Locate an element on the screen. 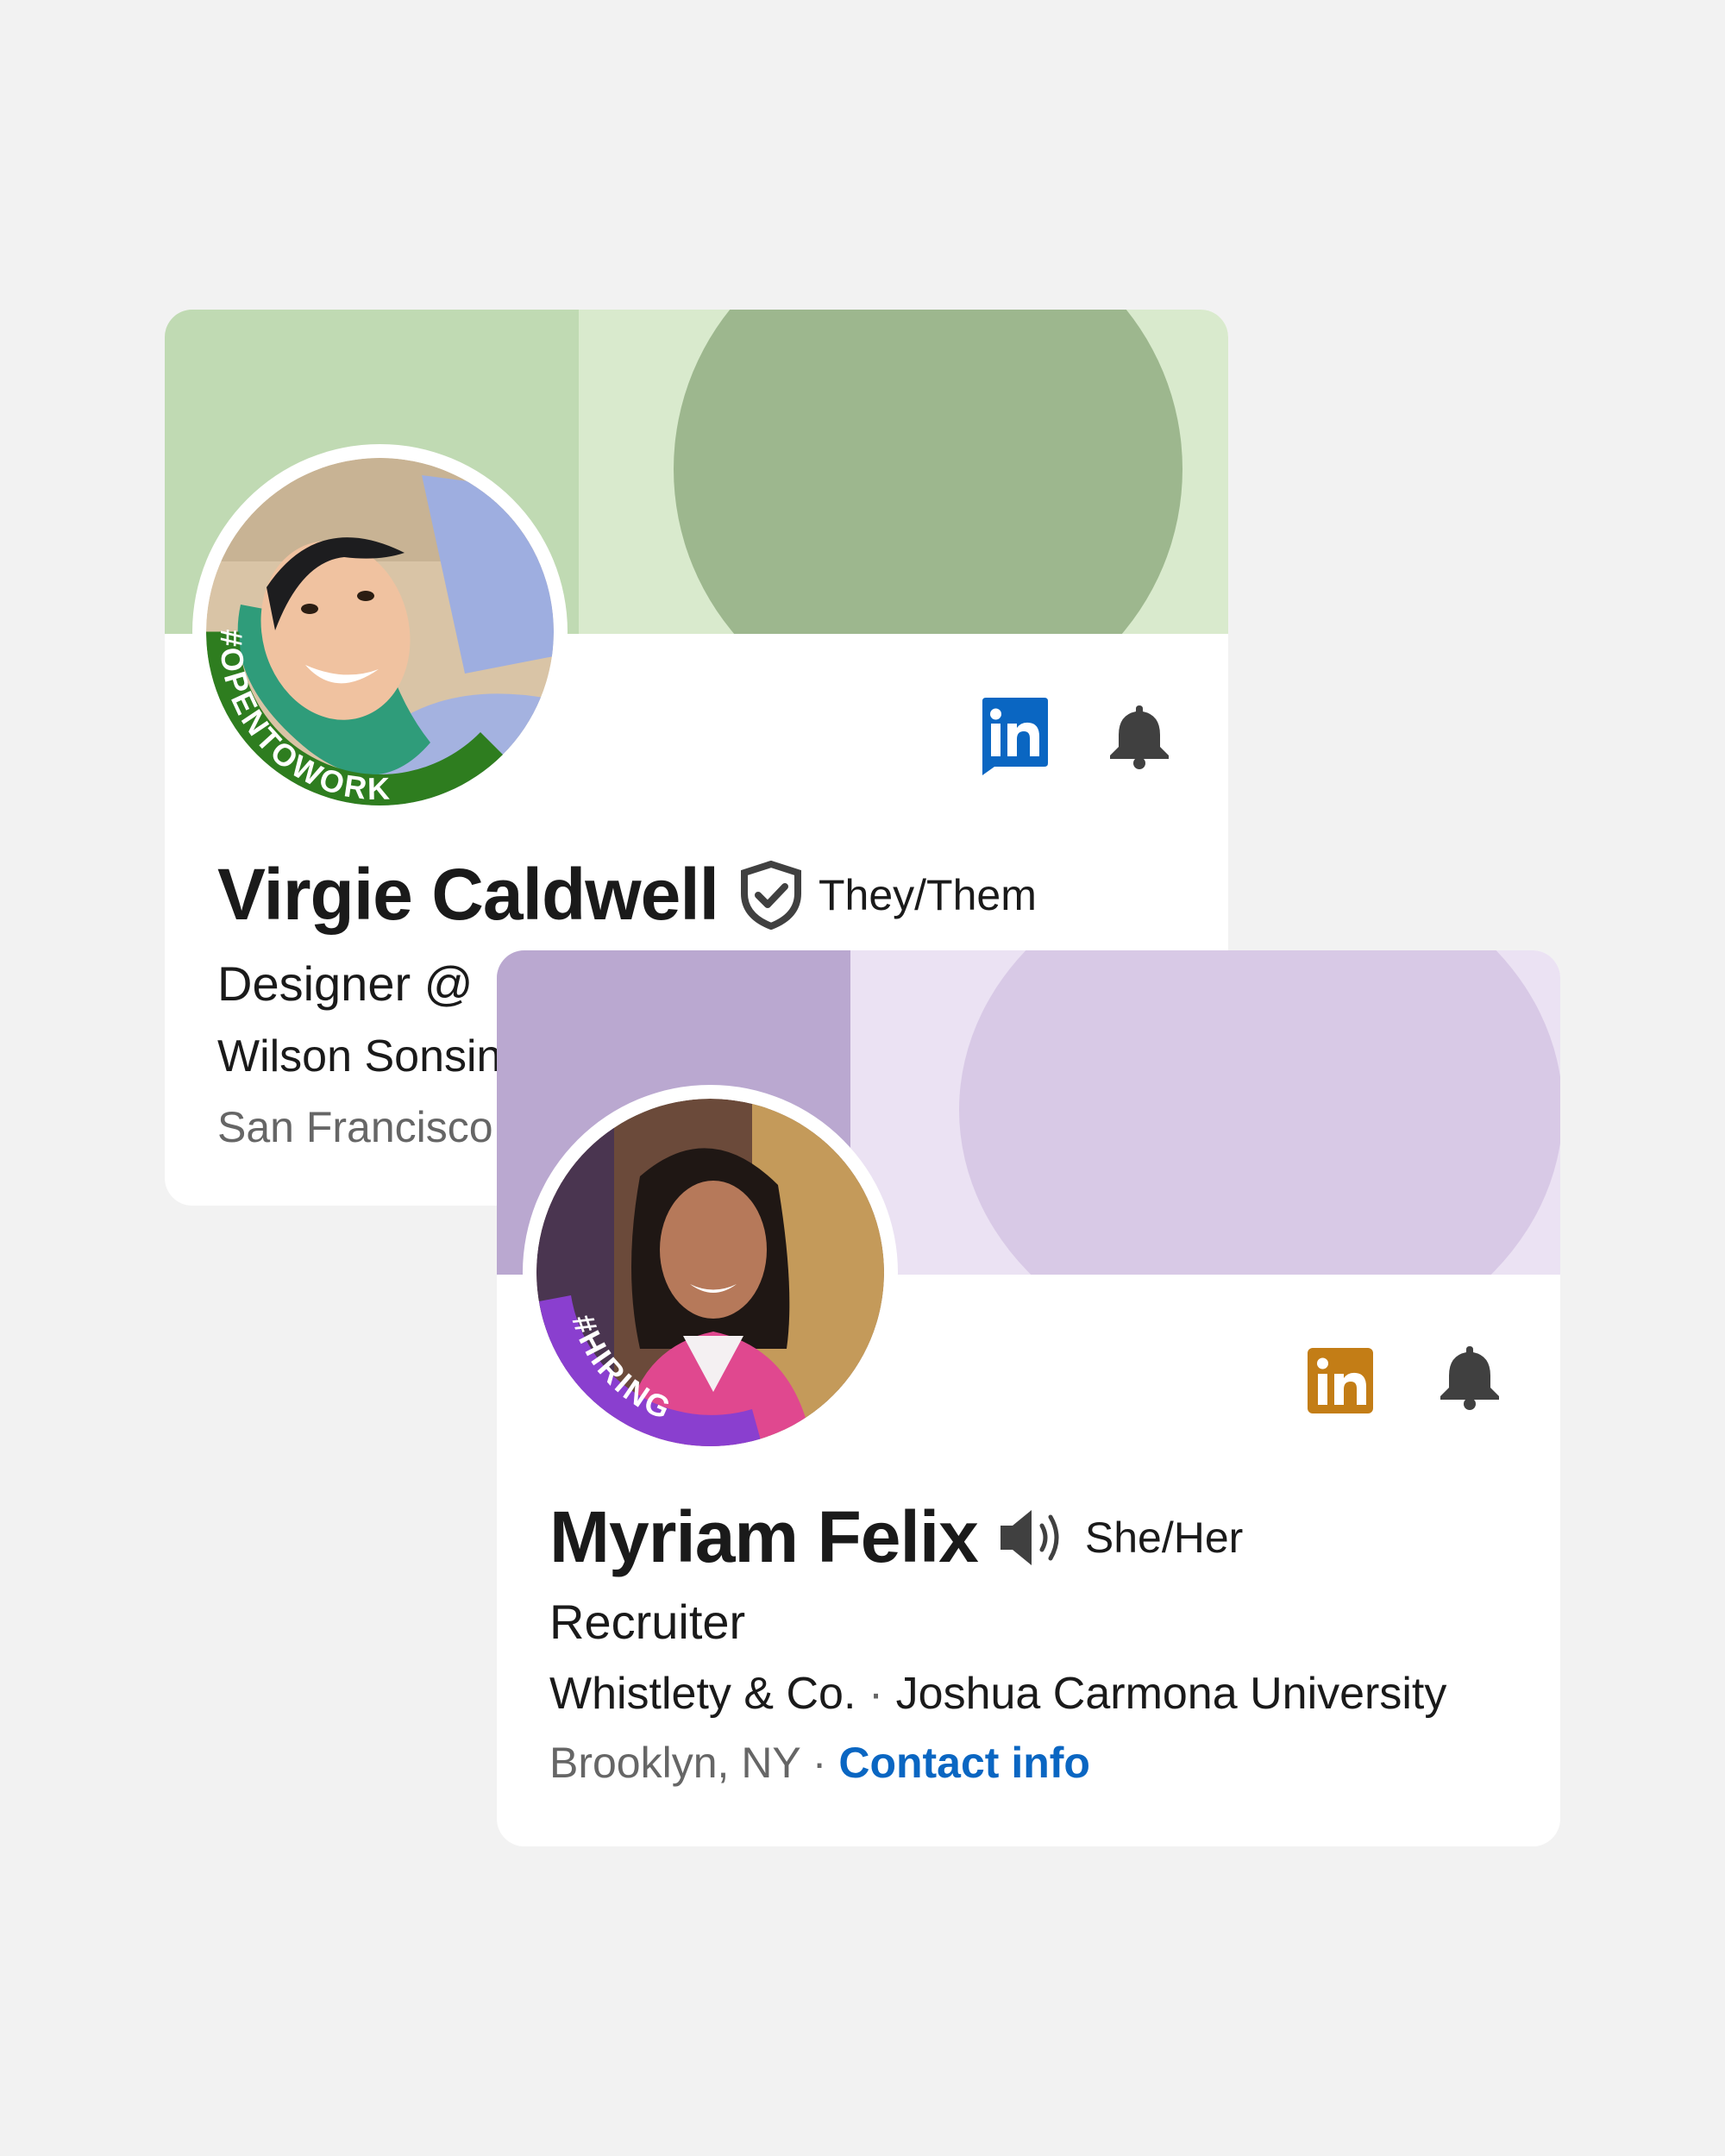 Image resolution: width=1725 pixels, height=2156 pixels. profile-location-row: Brooklyn, NY · Contact info is located at coordinates (819, 1763).